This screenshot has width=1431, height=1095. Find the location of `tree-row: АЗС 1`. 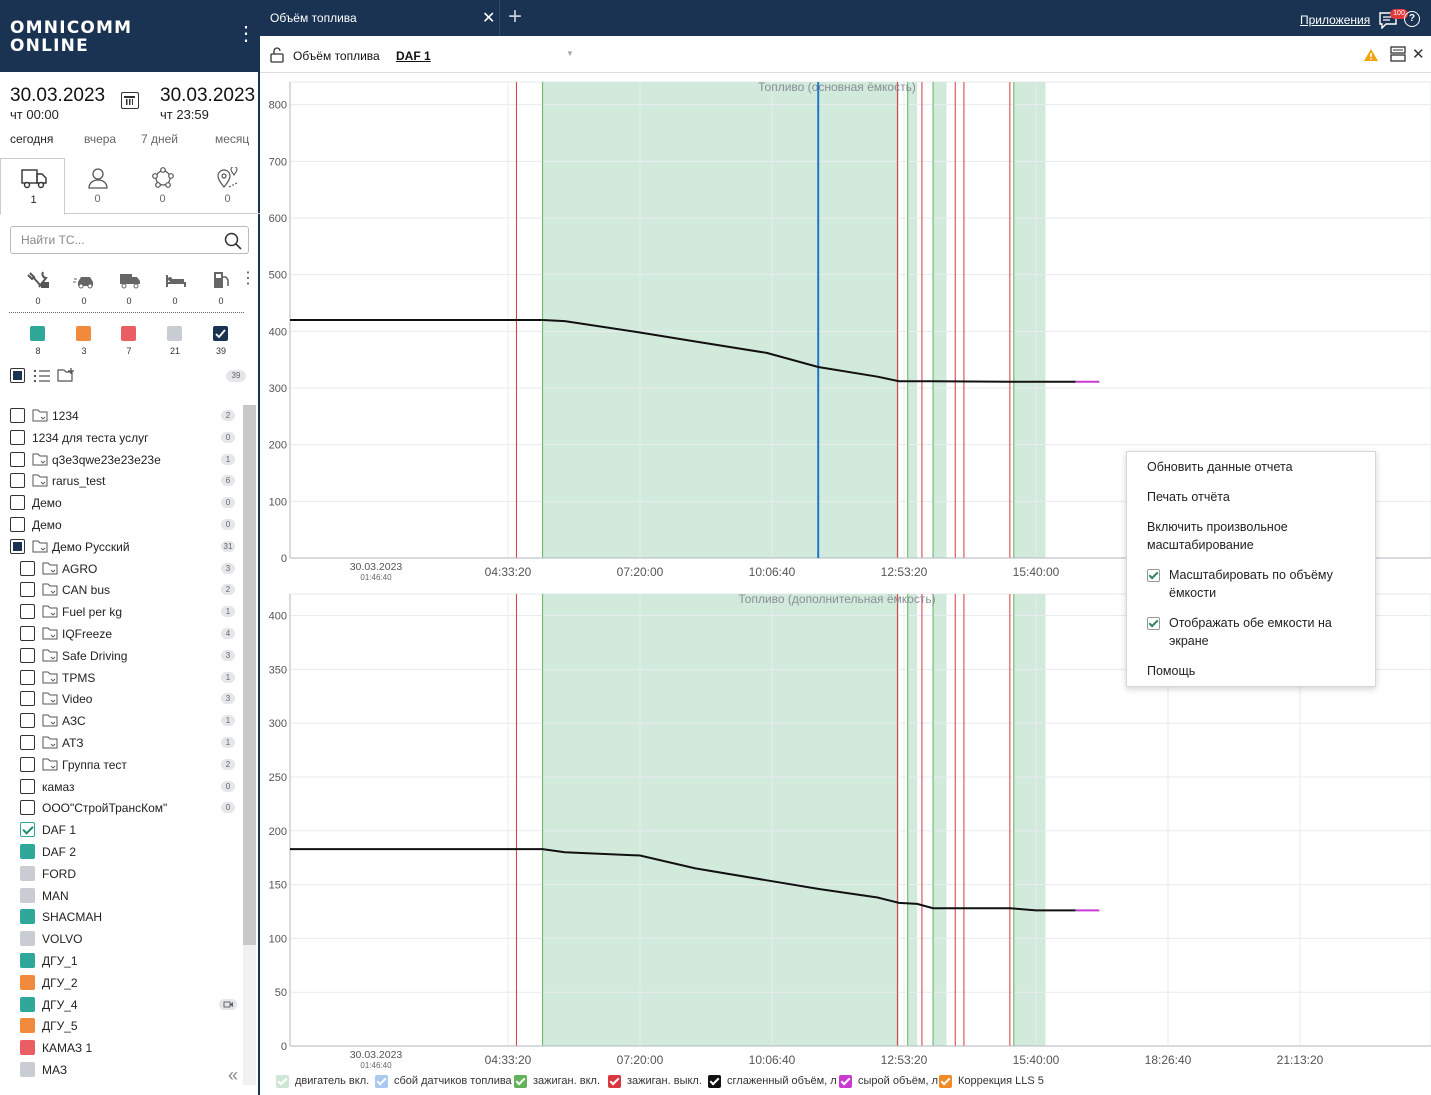

tree-row: АЗС 1 is located at coordinates (120, 720).